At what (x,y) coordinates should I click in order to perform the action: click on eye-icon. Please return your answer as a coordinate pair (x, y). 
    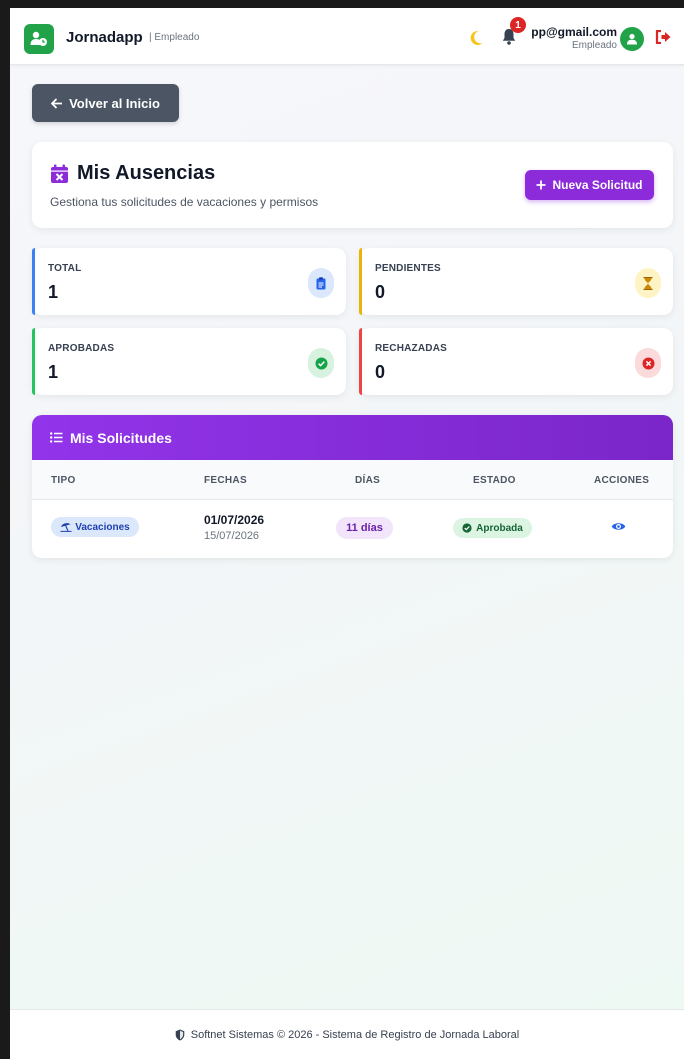
    Looking at the image, I should click on (618, 526).